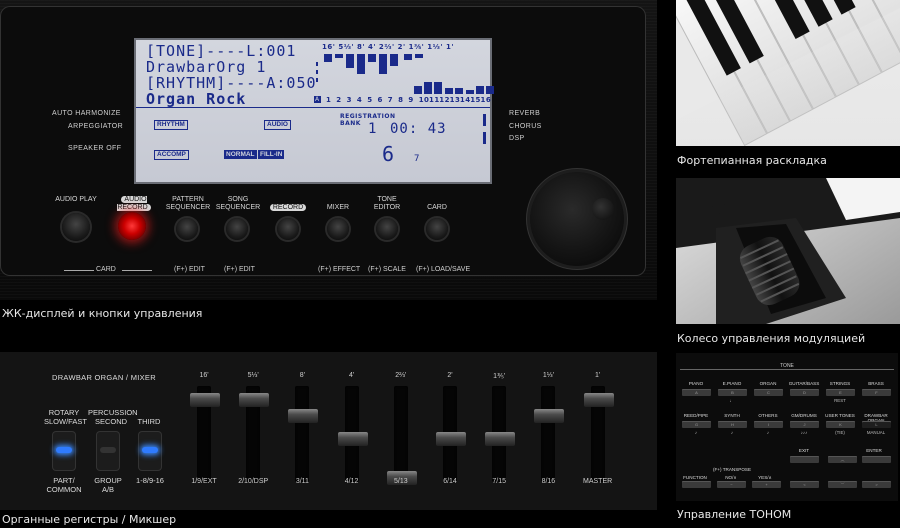 Image resolution: width=900 pixels, height=528 pixels. Describe the element at coordinates (206, 67) in the screenshot. I see `lcd-tone-name: DrawbarOrg 1` at that location.